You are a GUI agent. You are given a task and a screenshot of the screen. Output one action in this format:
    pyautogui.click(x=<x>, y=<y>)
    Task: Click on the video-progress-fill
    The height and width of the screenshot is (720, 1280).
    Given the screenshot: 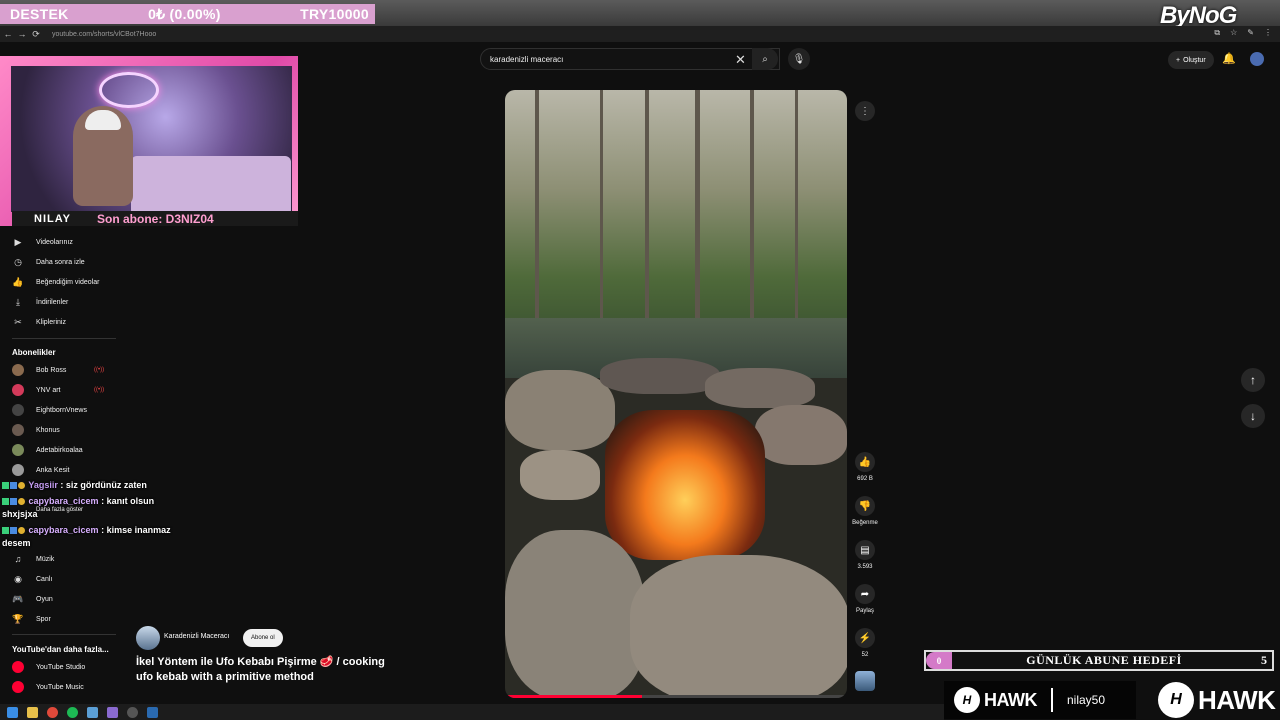 What is the action you would take?
    pyautogui.click(x=573, y=696)
    